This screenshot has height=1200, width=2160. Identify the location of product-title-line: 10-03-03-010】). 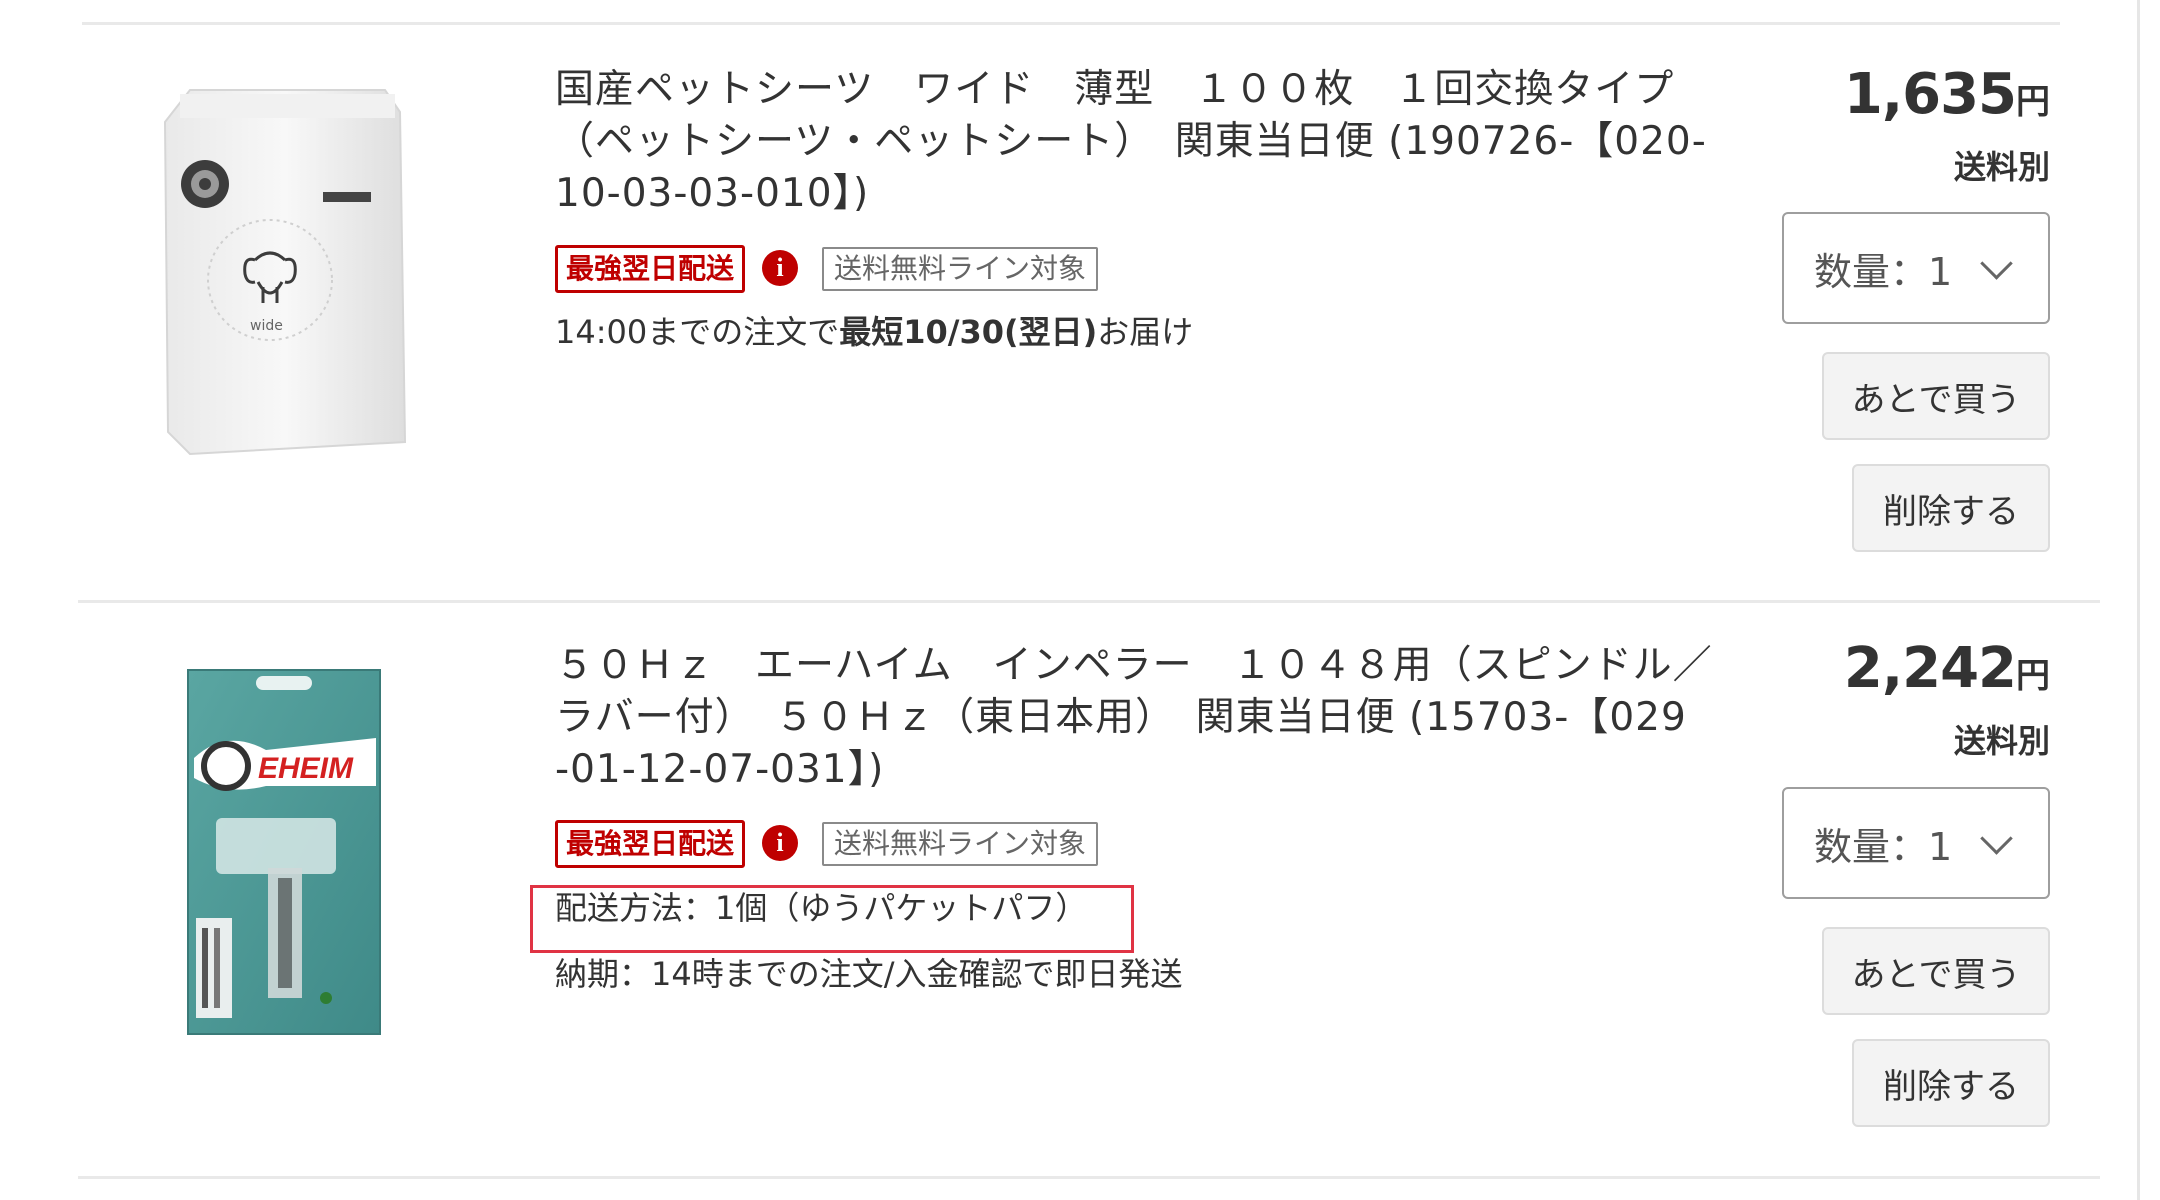
(712, 193).